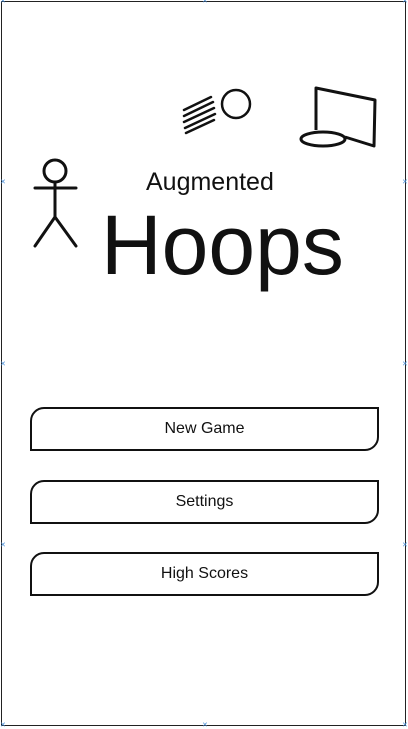  Describe the element at coordinates (204, 502) in the screenshot. I see `settings-button: Settings` at that location.